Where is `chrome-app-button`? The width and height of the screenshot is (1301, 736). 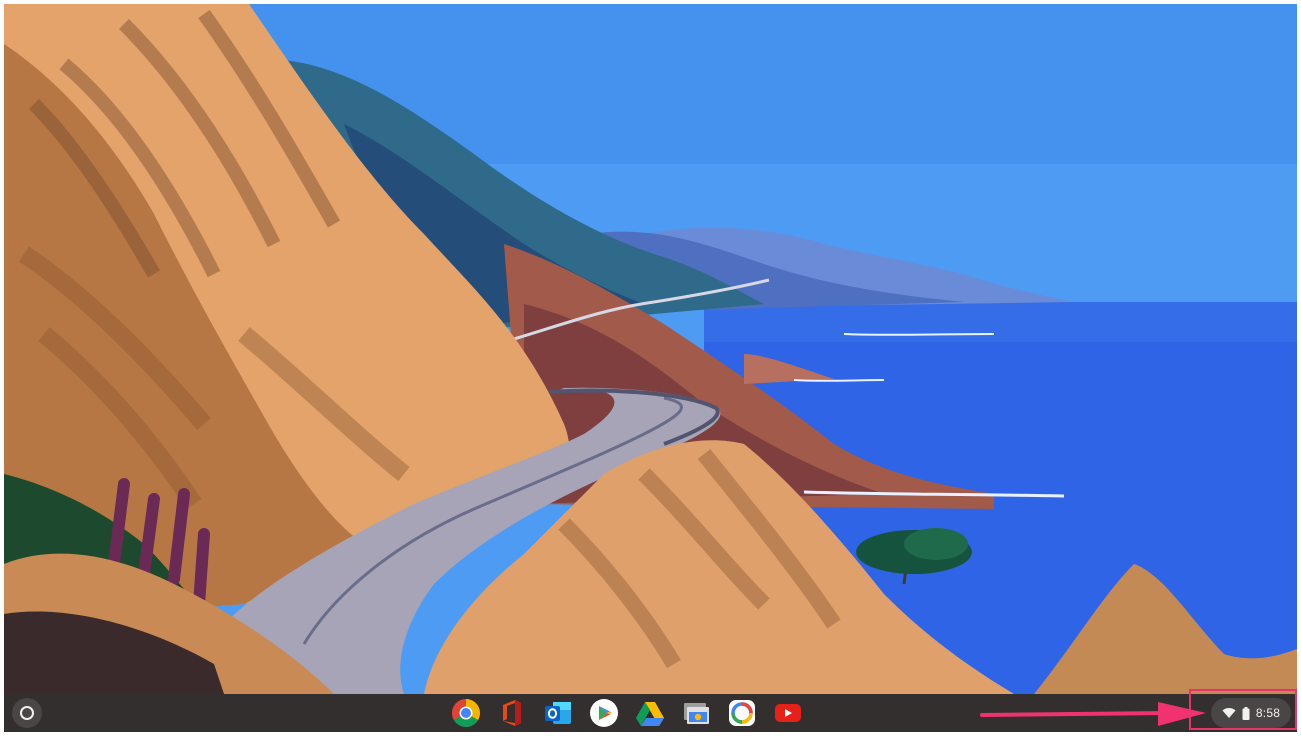
chrome-app-button is located at coordinates (466, 713).